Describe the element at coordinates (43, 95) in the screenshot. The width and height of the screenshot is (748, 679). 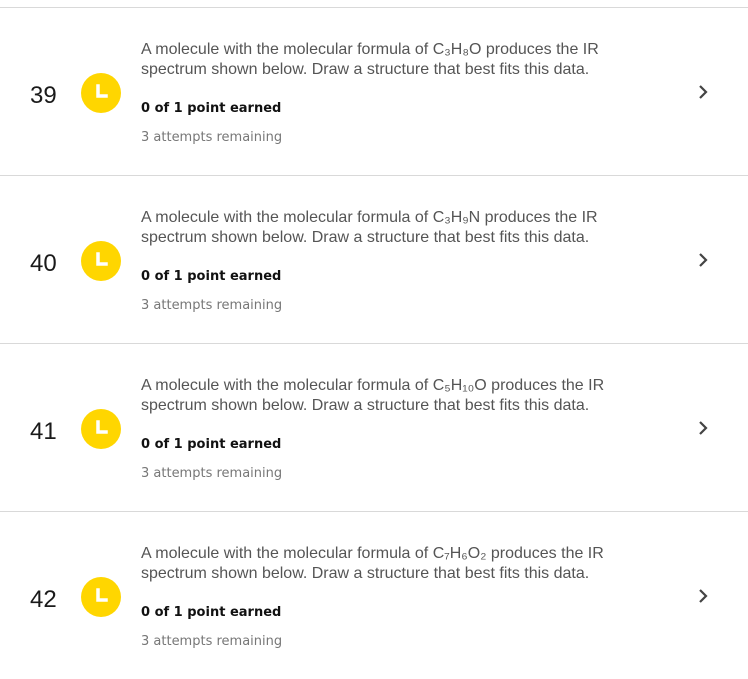
I see `question-number: 39` at that location.